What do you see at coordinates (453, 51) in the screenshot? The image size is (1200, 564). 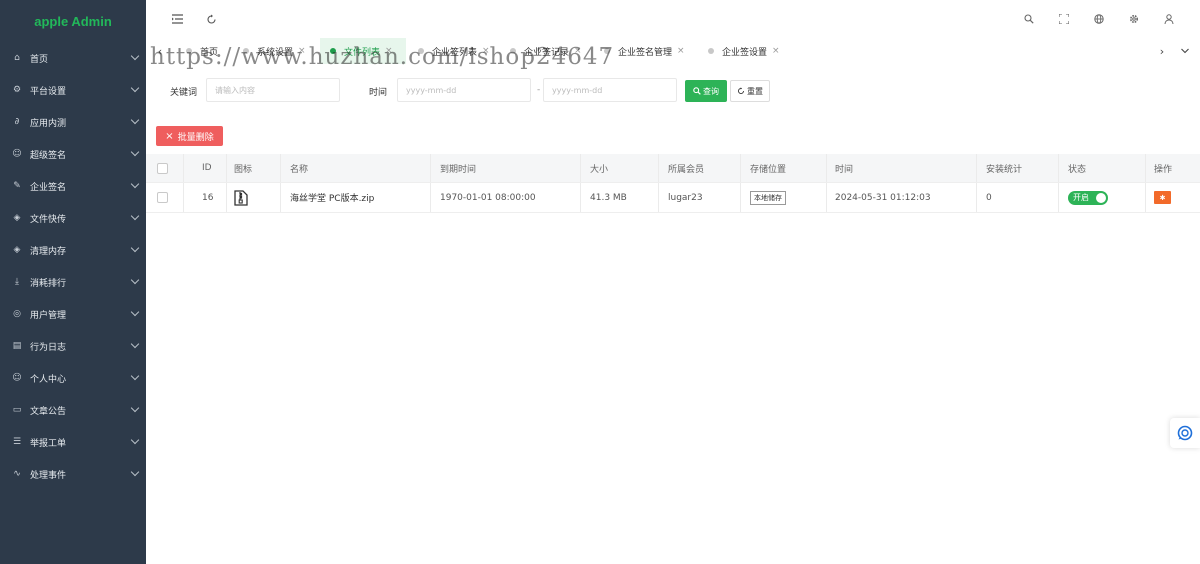 I see `tab-3: 企业签列表 ×` at bounding box center [453, 51].